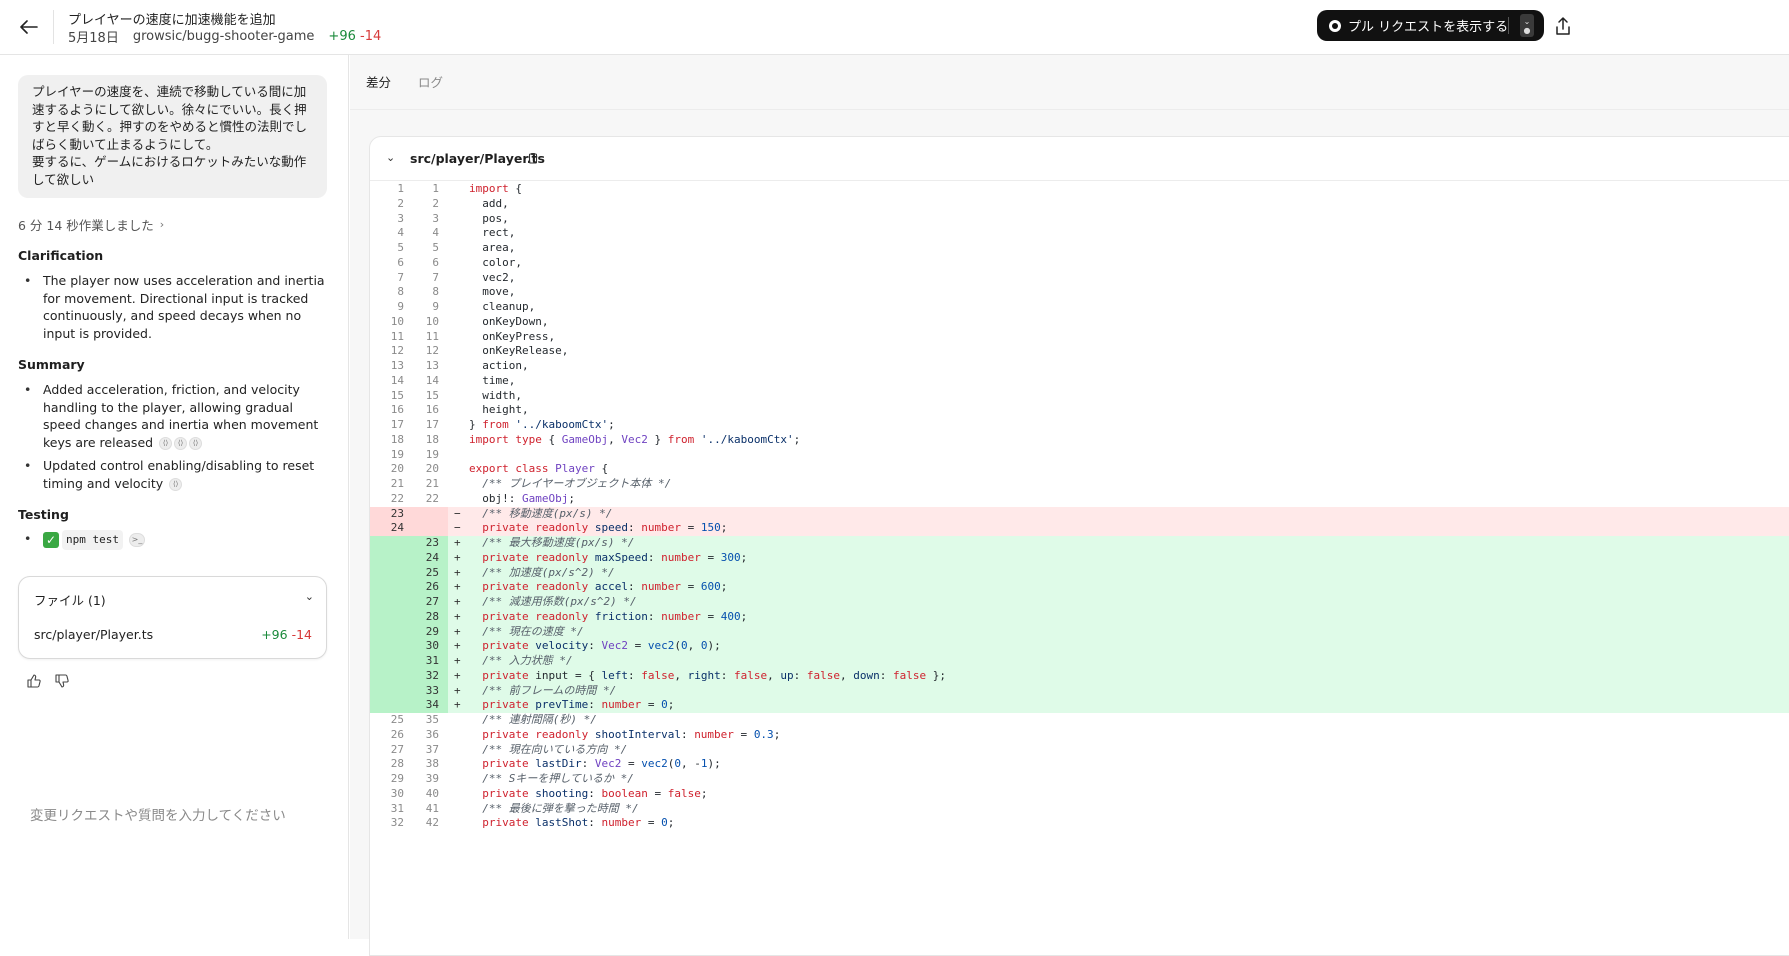 Image resolution: width=1789 pixels, height=956 pixels. Describe the element at coordinates (409, 263) in the screenshot. I see `line-gutter: 66` at that location.